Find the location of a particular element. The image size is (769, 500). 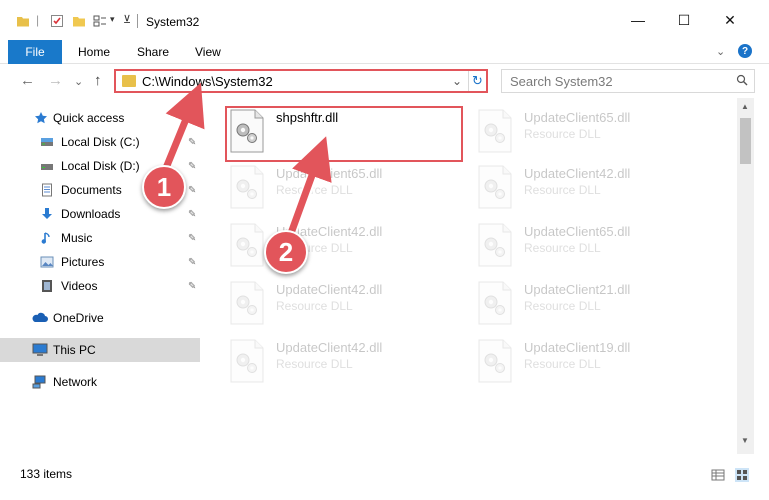

customize-toolbar-icon is located at coordinates (100, 21).